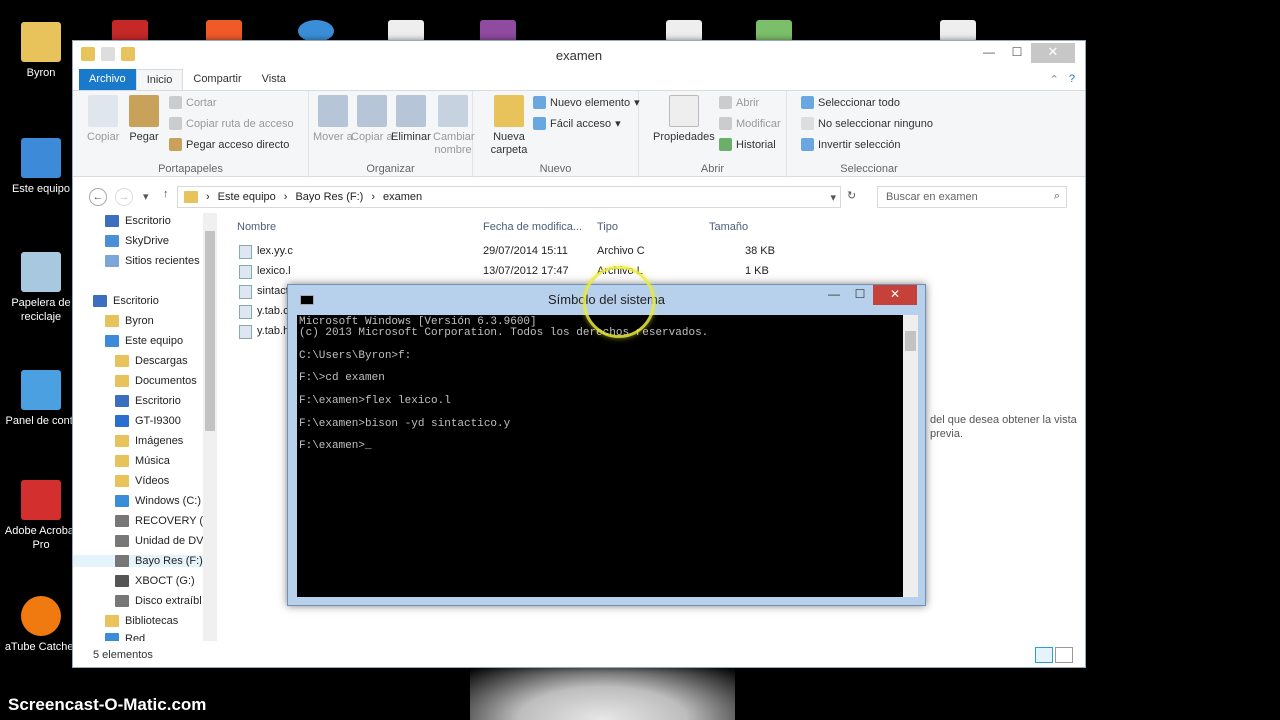 The height and width of the screenshot is (720, 1280). I want to click on file-row: lexico.l 13/07/2012 17:47 Archivo L1 KB, so click(533, 272).